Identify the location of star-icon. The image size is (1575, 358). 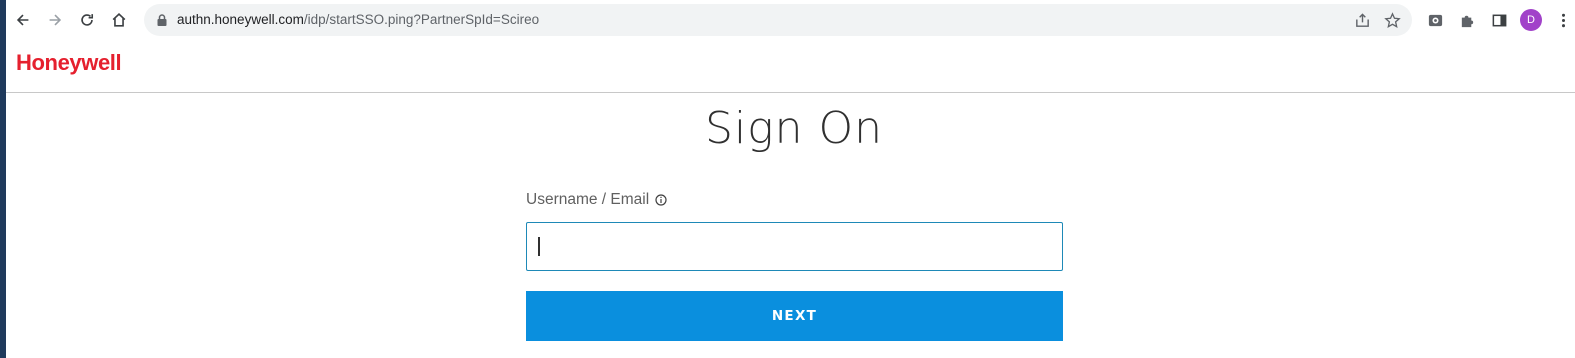
(1392, 19).